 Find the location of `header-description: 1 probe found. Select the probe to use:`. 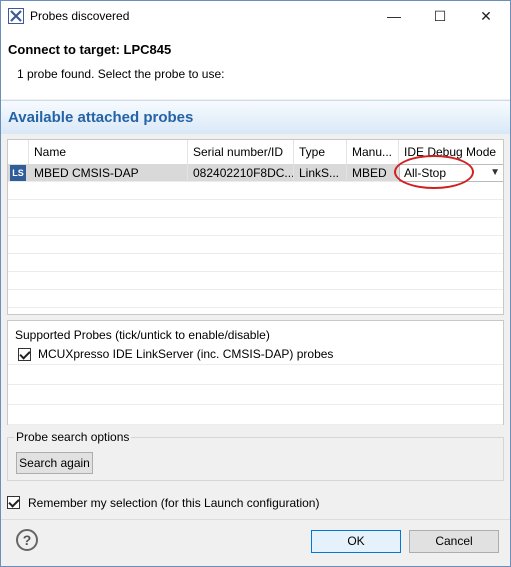

header-description: 1 probe found. Select the probe to use: is located at coordinates (121, 74).